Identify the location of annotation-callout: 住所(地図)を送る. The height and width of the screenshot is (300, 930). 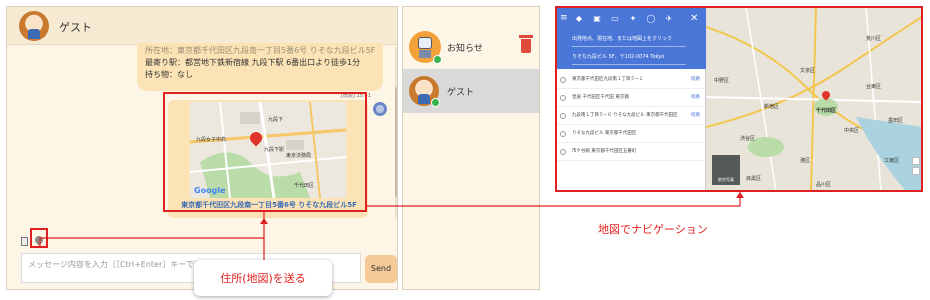
(263, 278).